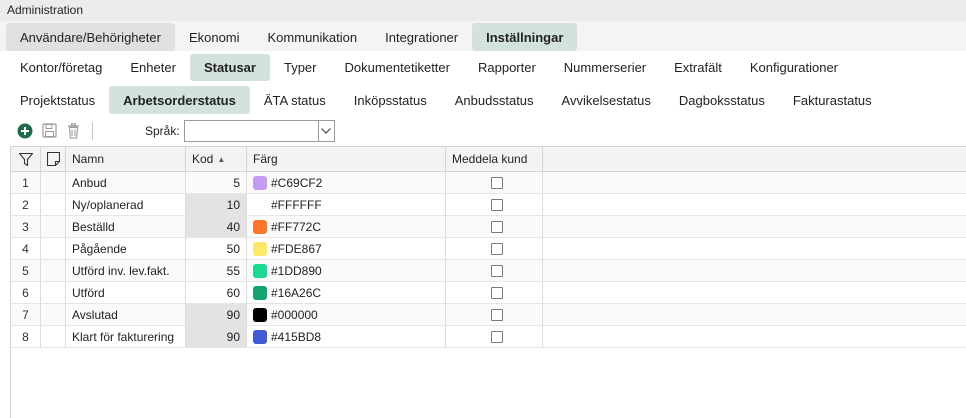 The image size is (966, 418). I want to click on status-color: #1DD890, so click(346, 270).